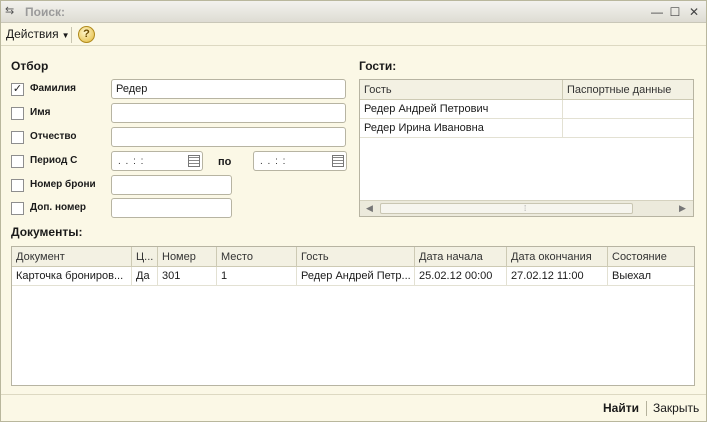 The image size is (707, 422). What do you see at coordinates (32, 34) in the screenshot?
I see `actions-menu-label: Действия` at bounding box center [32, 34].